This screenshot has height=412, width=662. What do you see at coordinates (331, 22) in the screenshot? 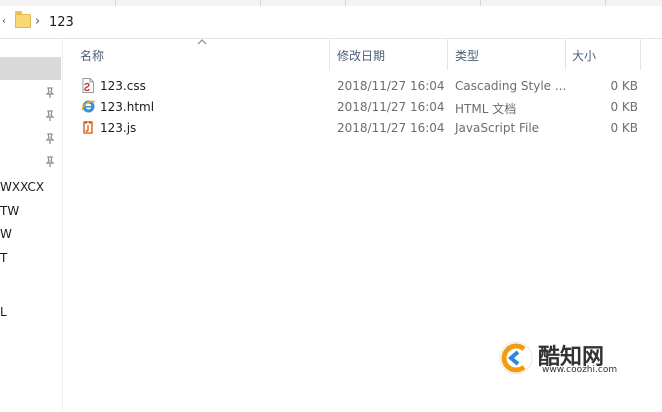
I see `address-bar: ‹ › 123` at bounding box center [331, 22].